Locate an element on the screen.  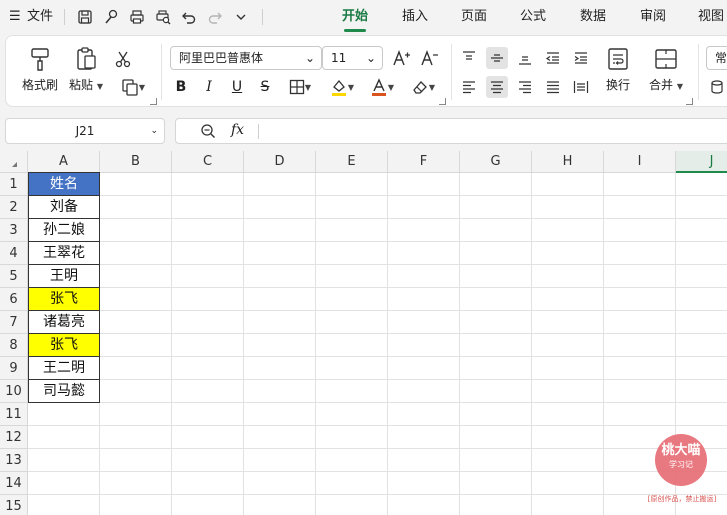
row-header-10: 10 is located at coordinates (14, 391).